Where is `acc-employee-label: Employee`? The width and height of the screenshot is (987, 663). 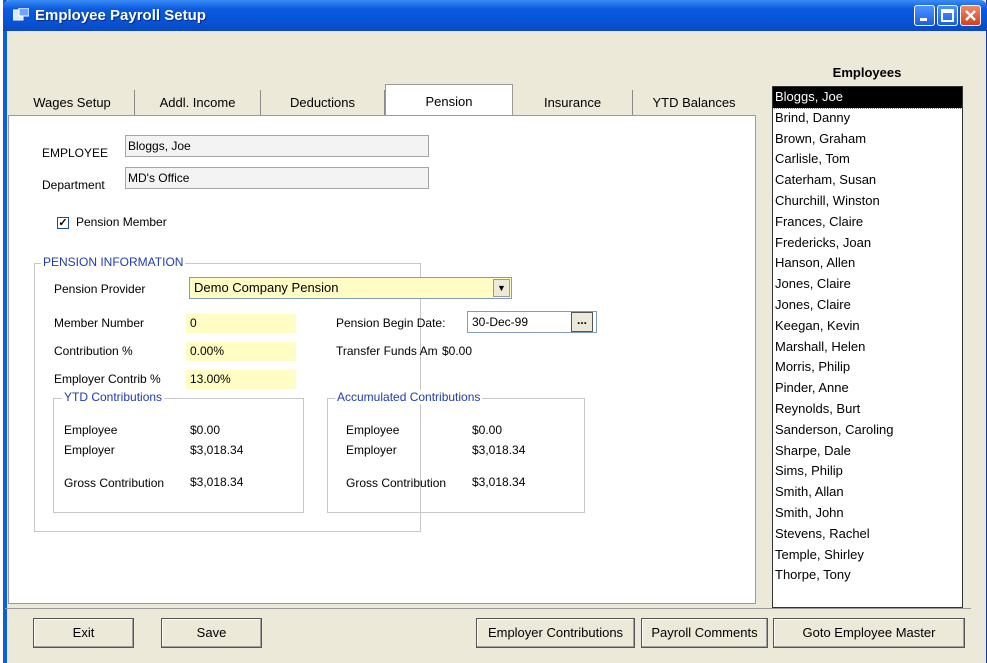 acc-employee-label: Employee is located at coordinates (373, 430).